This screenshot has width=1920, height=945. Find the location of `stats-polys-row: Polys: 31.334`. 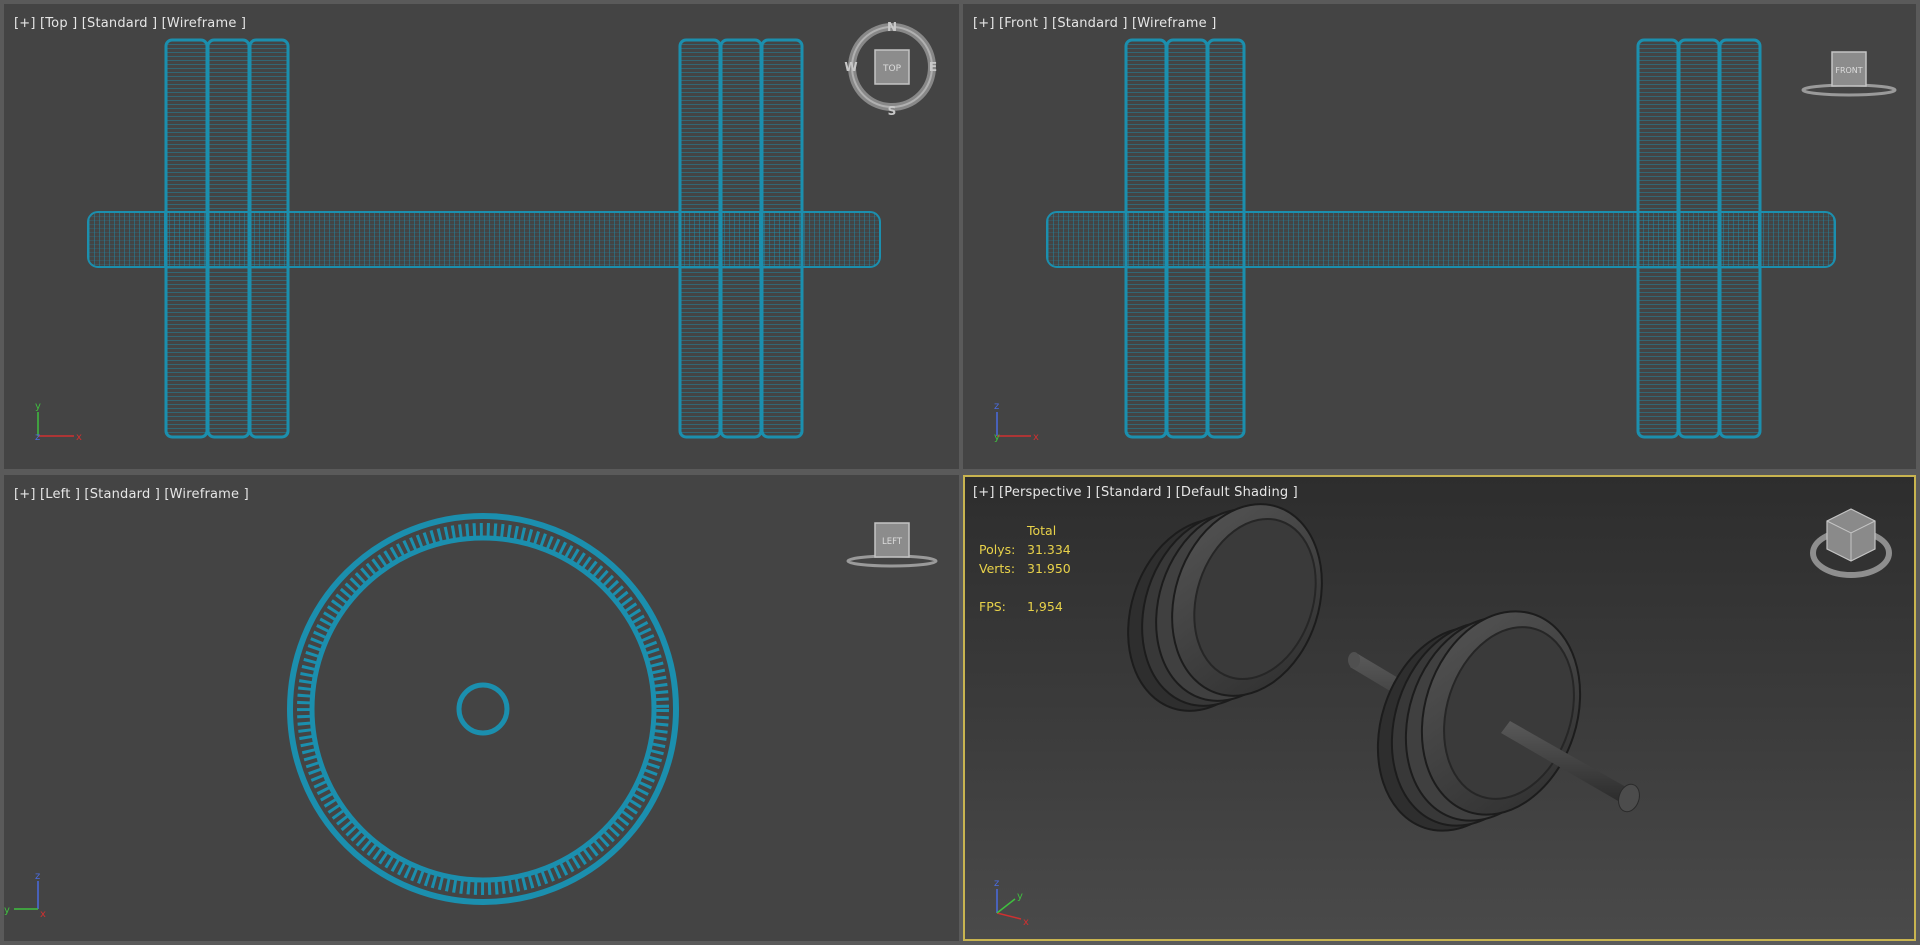

stats-polys-row: Polys: 31.334 is located at coordinates (1025, 549).